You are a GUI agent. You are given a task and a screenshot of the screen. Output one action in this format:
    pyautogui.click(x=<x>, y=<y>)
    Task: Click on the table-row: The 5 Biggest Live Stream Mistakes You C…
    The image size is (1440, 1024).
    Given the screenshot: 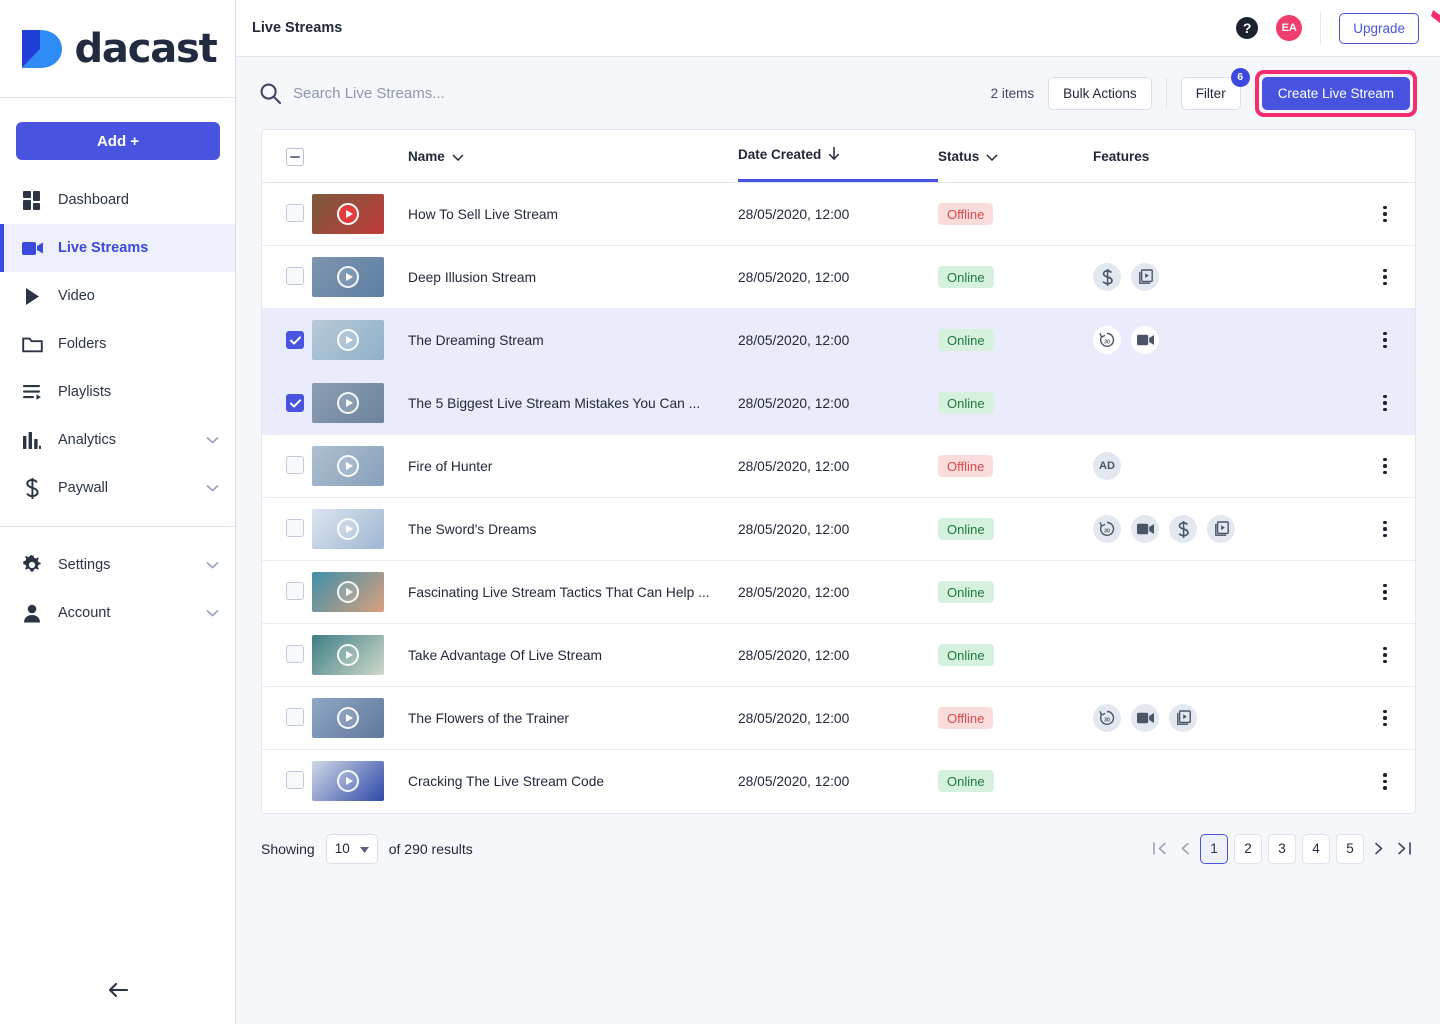 What is the action you would take?
    pyautogui.click(x=838, y=403)
    